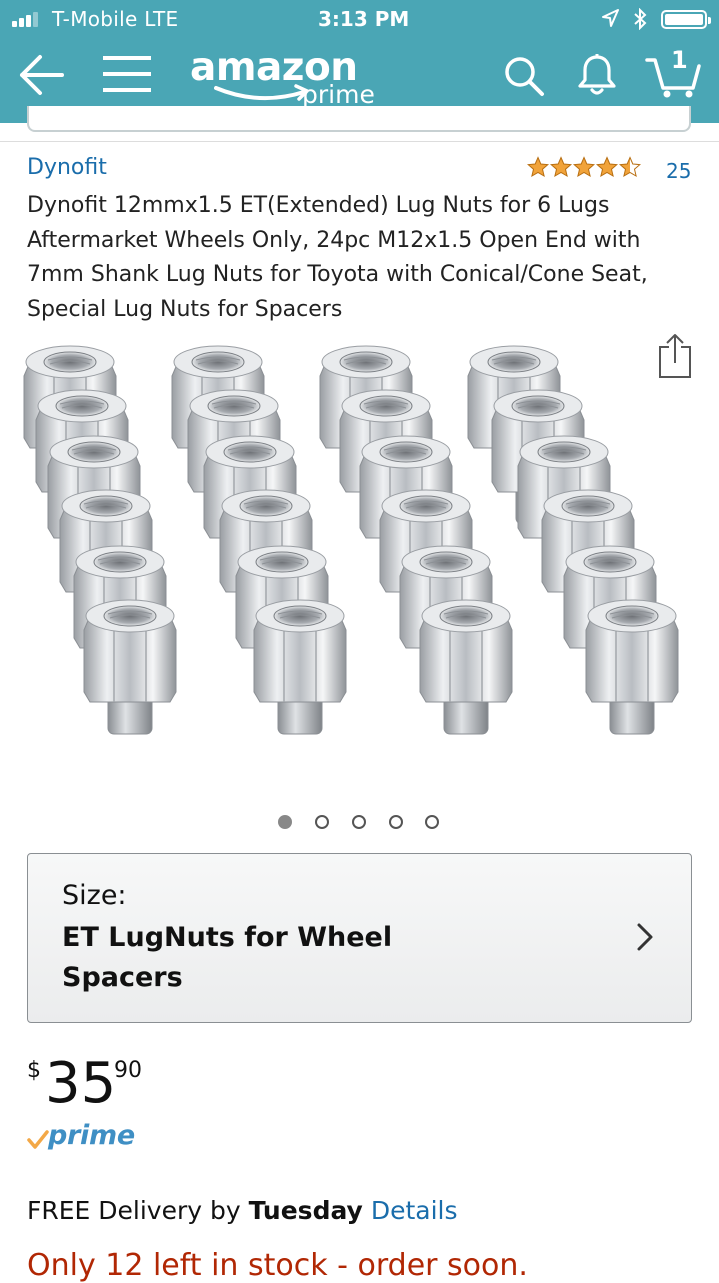 This screenshot has height=1283, width=719. What do you see at coordinates (645, 937) in the screenshot?
I see `chevron-right-icon` at bounding box center [645, 937].